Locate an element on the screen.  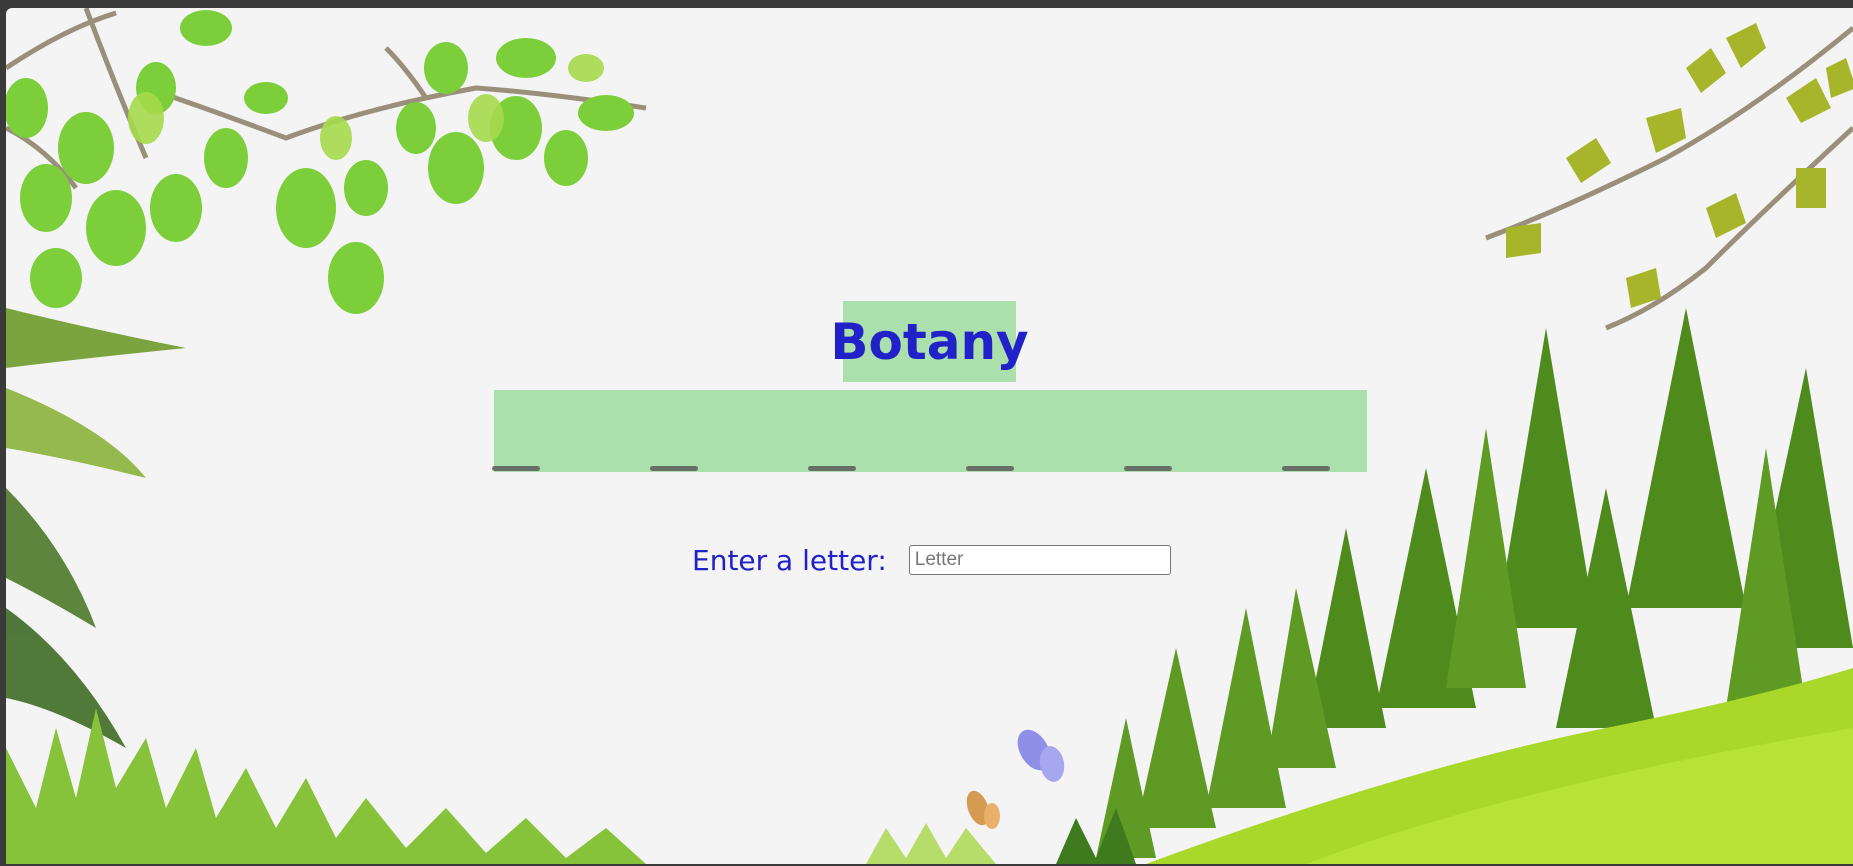
category-title-box: Botany is located at coordinates (929, 341).